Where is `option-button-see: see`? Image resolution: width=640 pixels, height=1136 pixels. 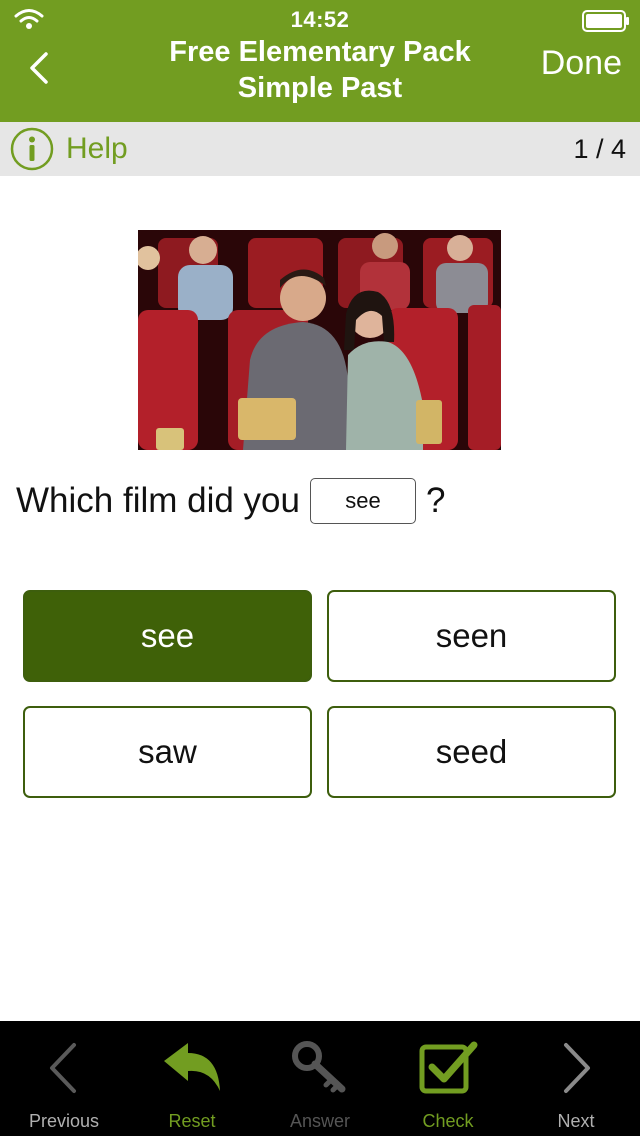
option-button-see: see is located at coordinates (167, 636).